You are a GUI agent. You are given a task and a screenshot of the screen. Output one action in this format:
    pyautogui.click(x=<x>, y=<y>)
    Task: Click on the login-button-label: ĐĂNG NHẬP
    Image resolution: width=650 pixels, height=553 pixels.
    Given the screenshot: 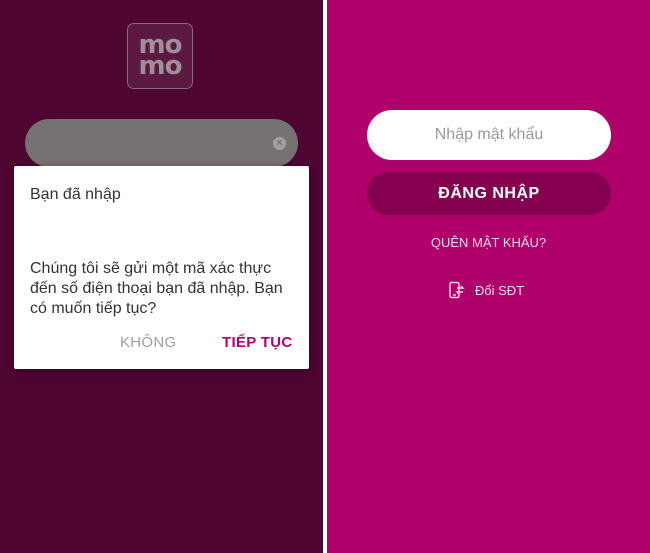 What is the action you would take?
    pyautogui.click(x=489, y=193)
    